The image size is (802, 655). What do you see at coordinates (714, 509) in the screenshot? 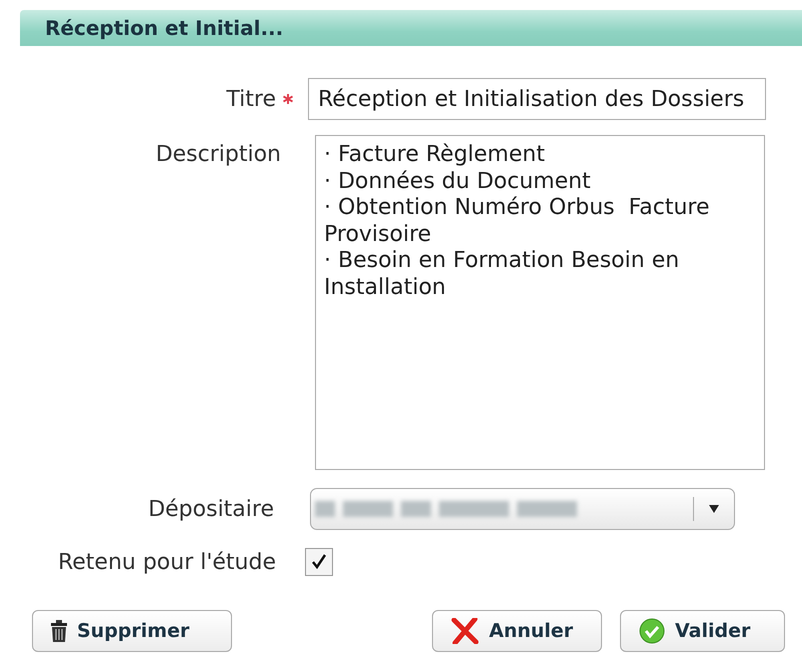
I see `dropdown-caret-icon` at bounding box center [714, 509].